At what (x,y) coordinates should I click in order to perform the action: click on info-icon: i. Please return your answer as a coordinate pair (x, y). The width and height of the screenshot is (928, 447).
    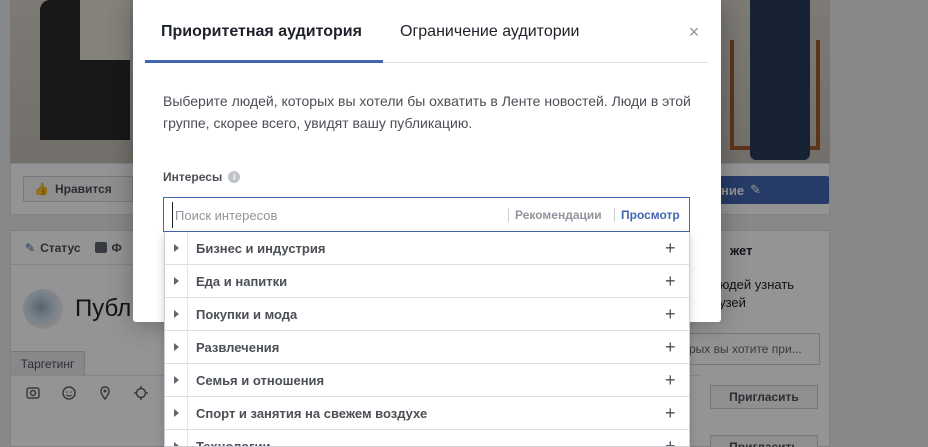
    Looking at the image, I should click on (234, 177).